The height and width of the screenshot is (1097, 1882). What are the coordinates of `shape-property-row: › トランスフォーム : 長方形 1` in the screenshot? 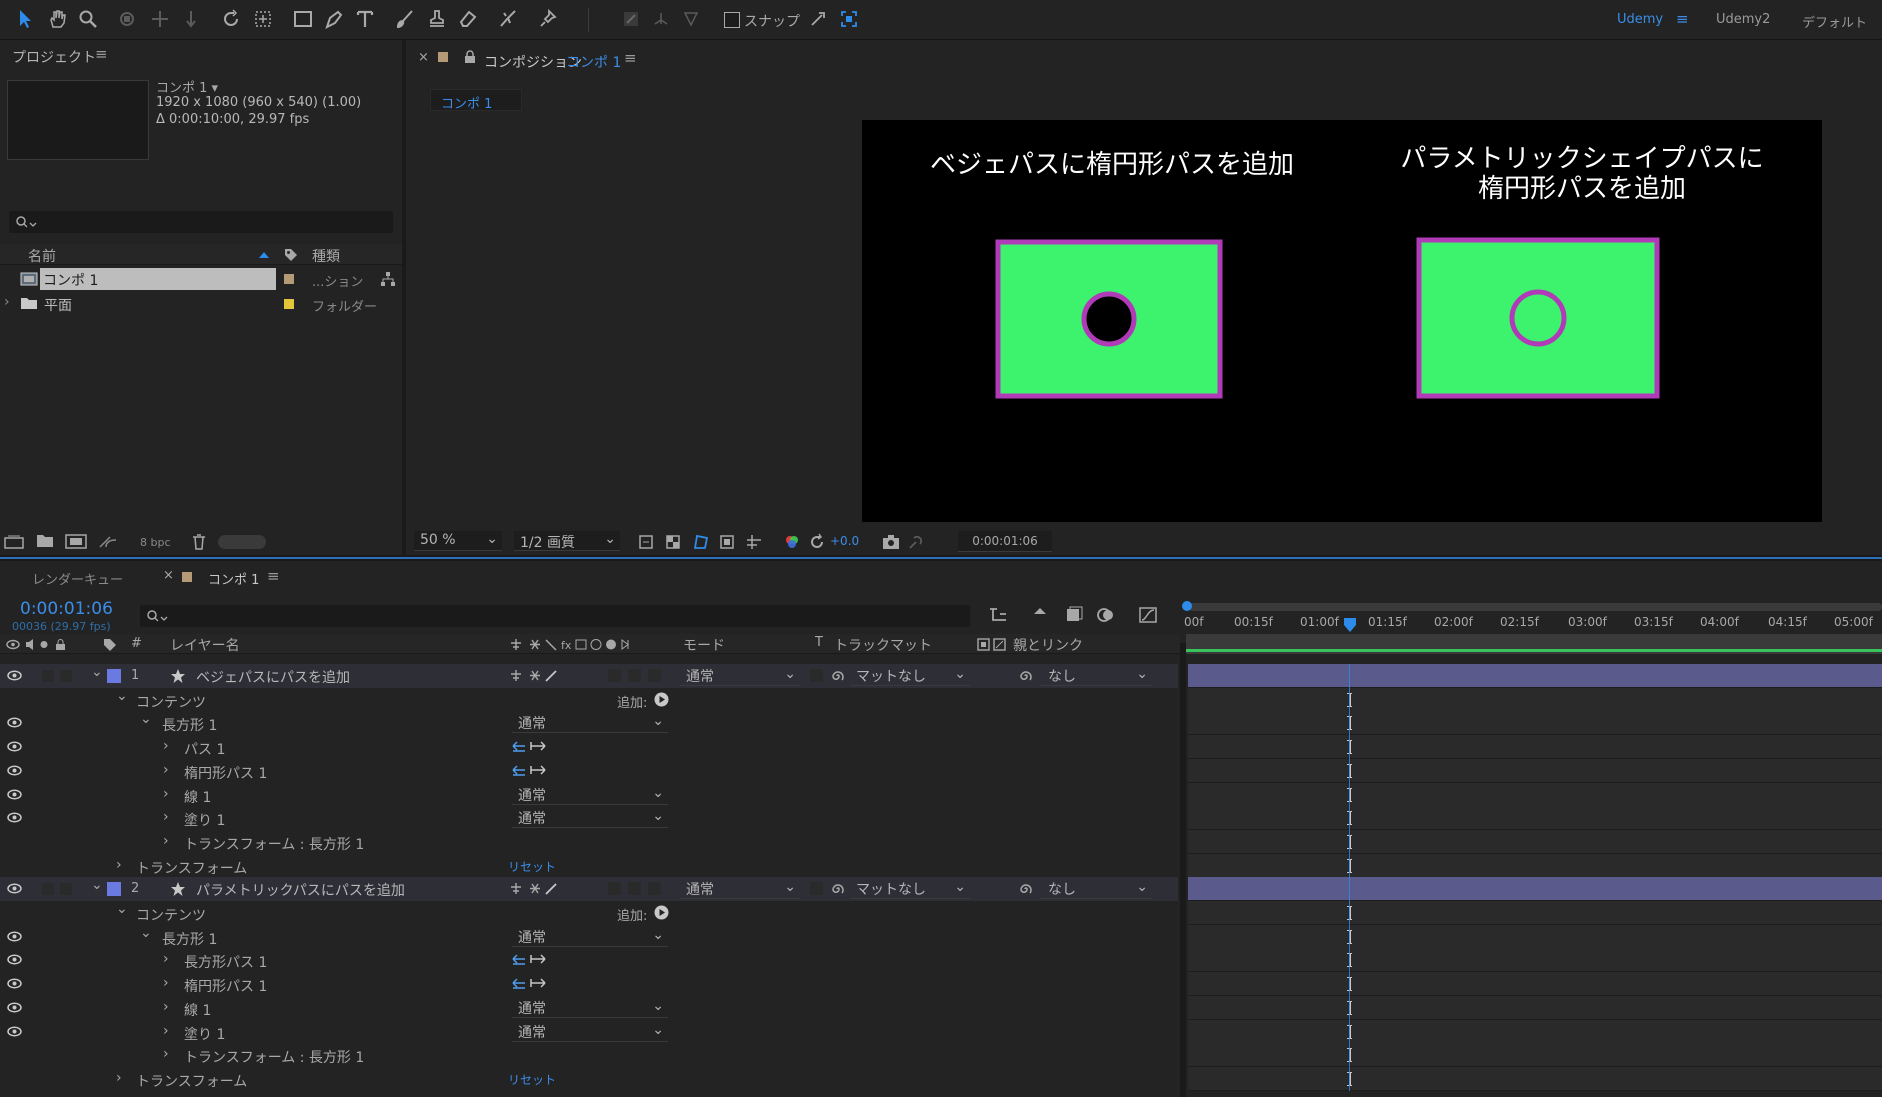 It's located at (589, 1055).